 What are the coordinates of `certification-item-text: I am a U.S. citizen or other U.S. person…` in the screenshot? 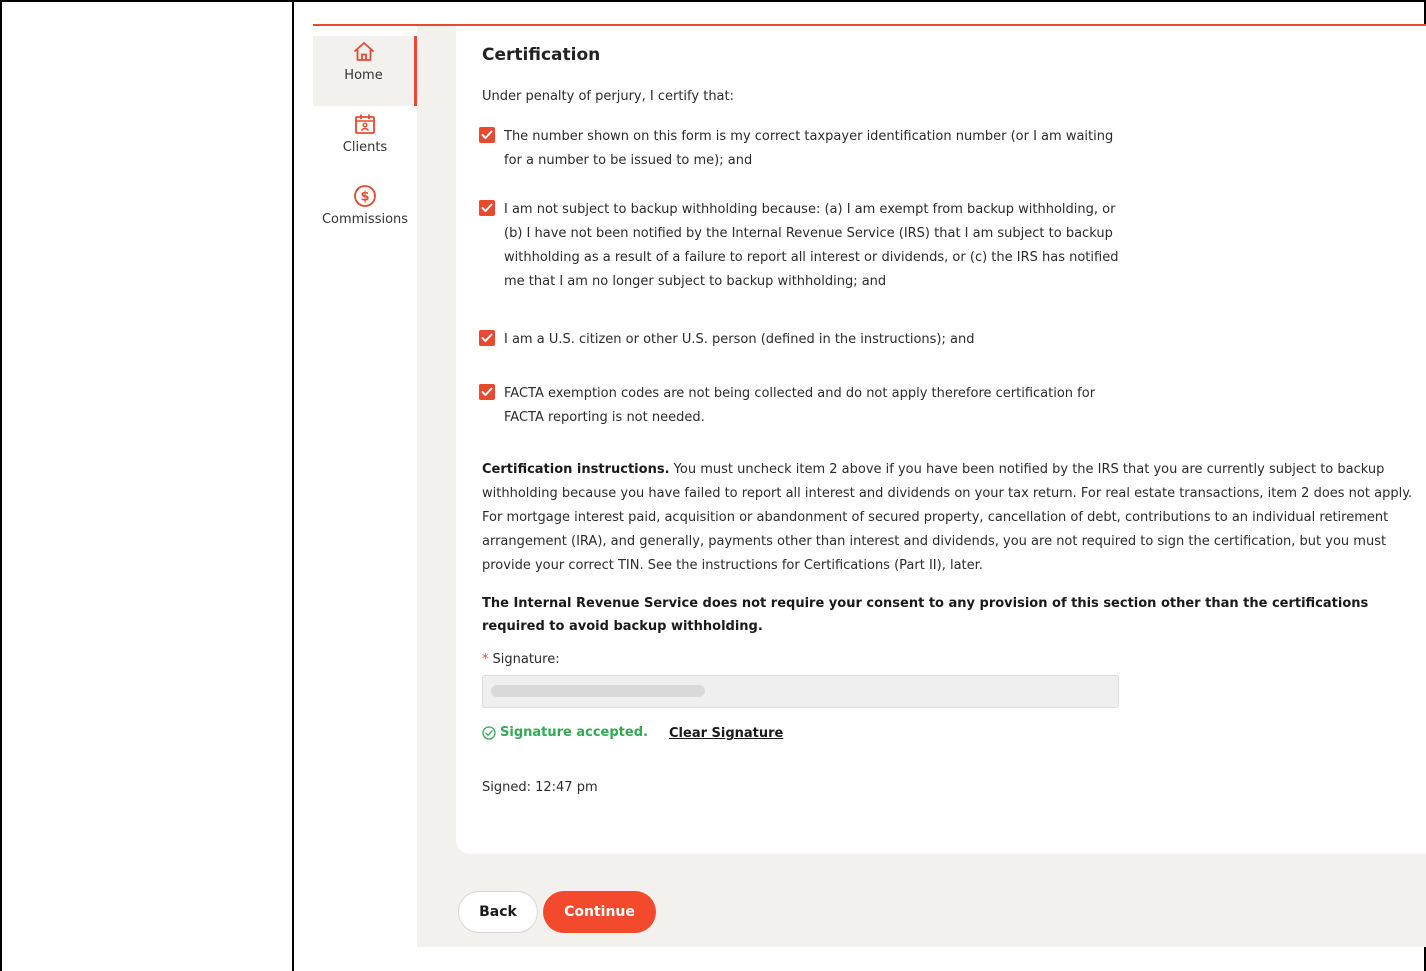 It's located at (739, 339).